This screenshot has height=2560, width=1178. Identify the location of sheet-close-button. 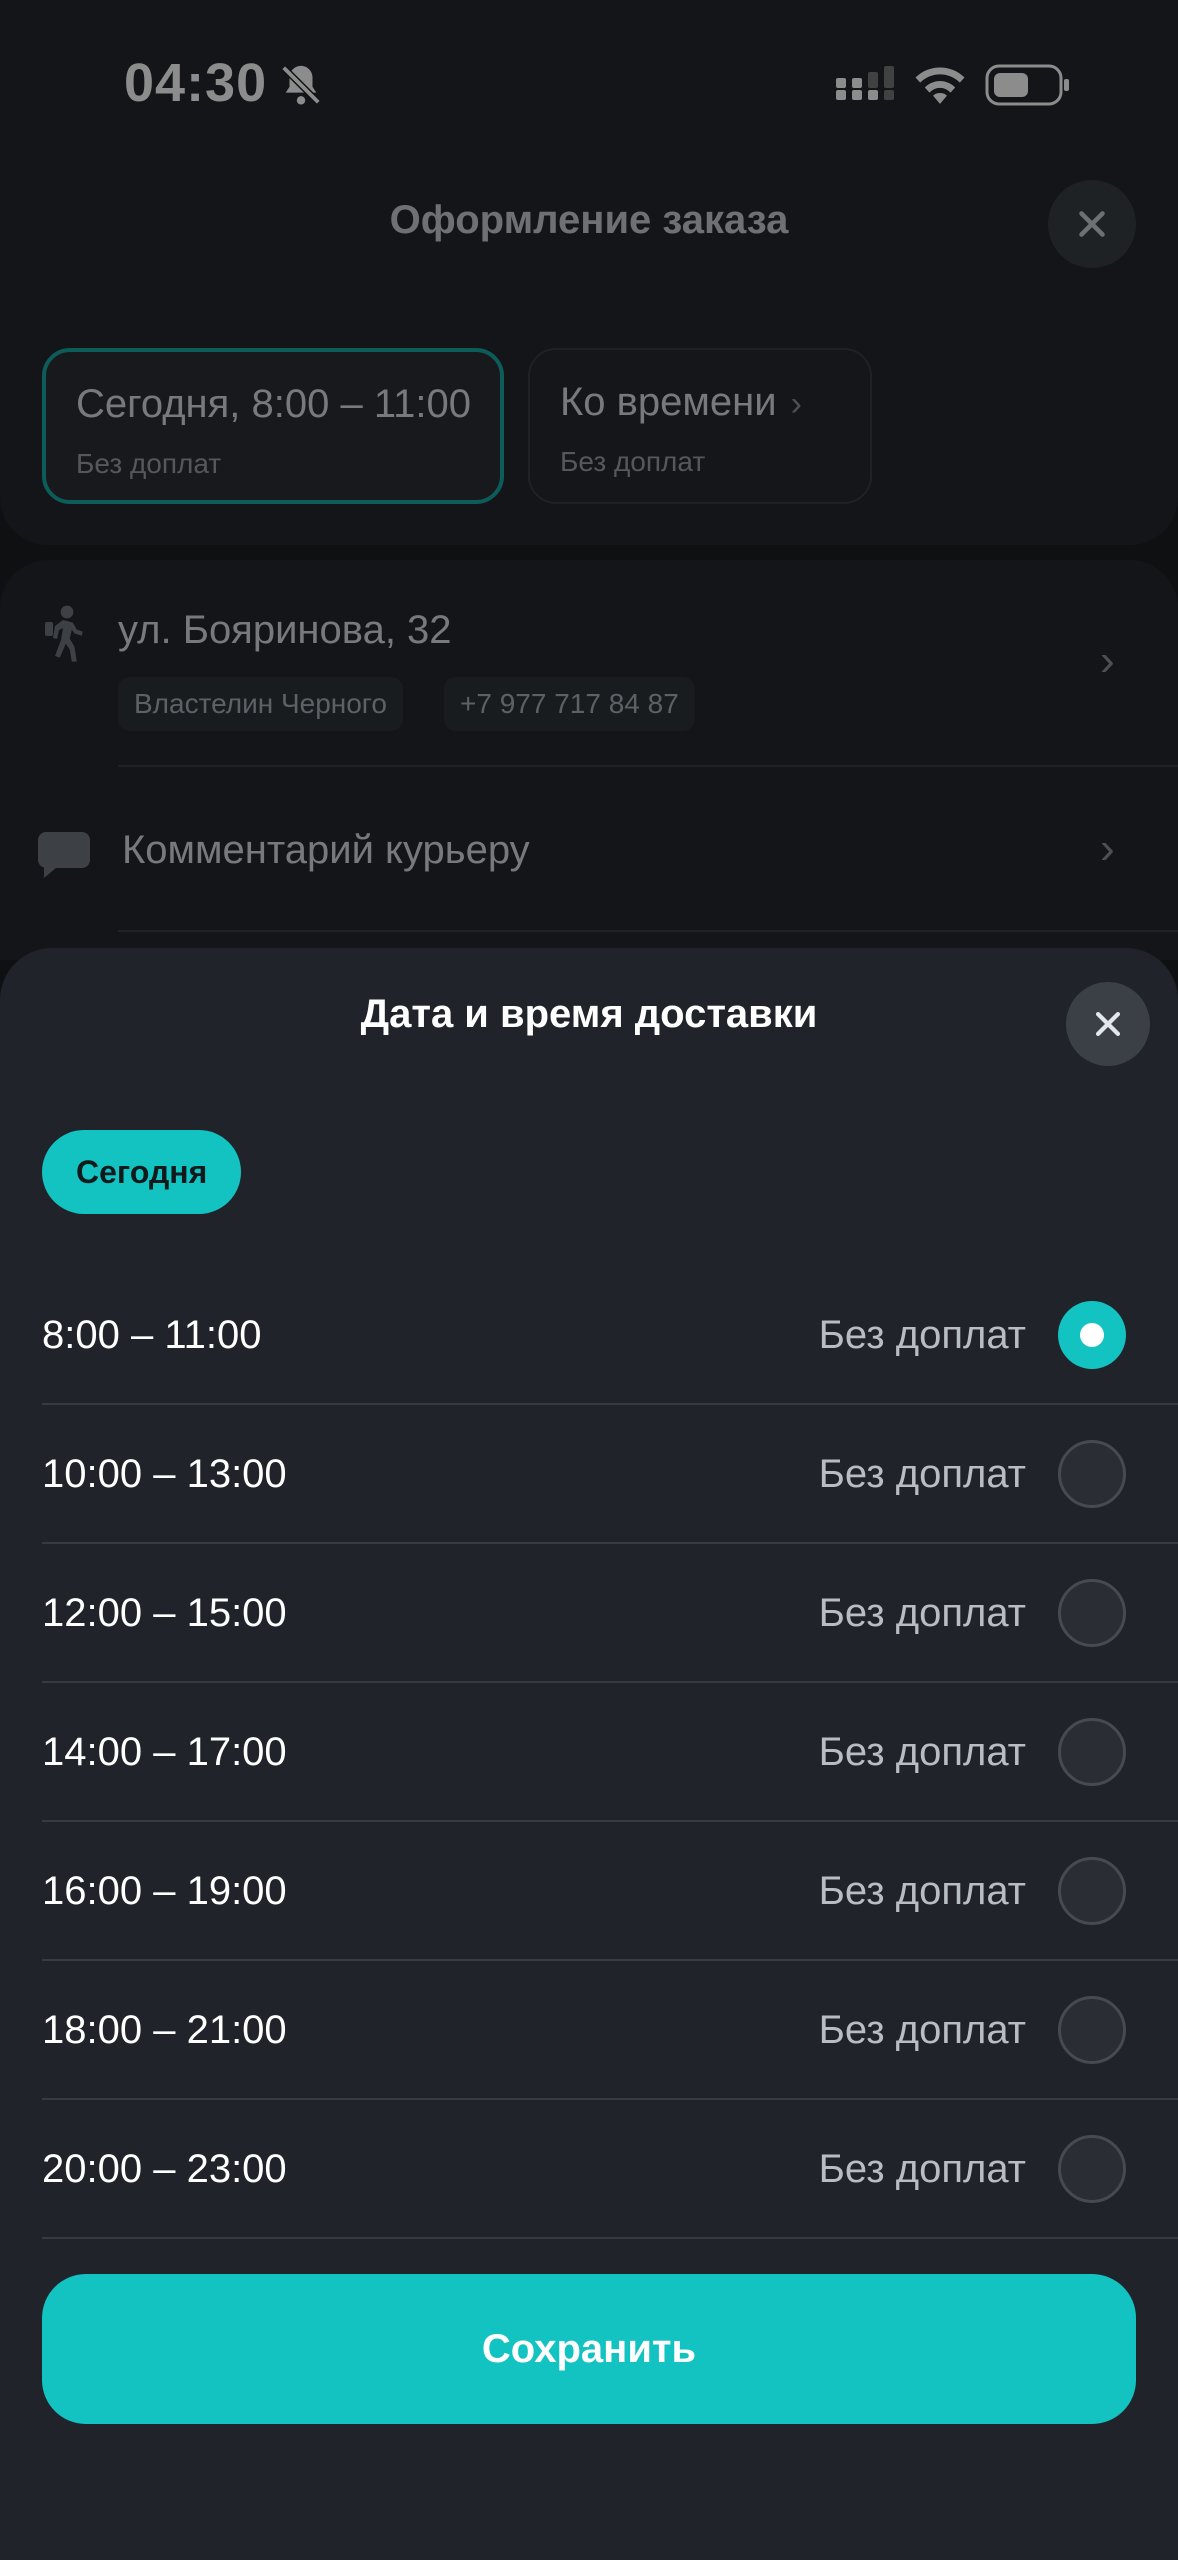
(1108, 1024).